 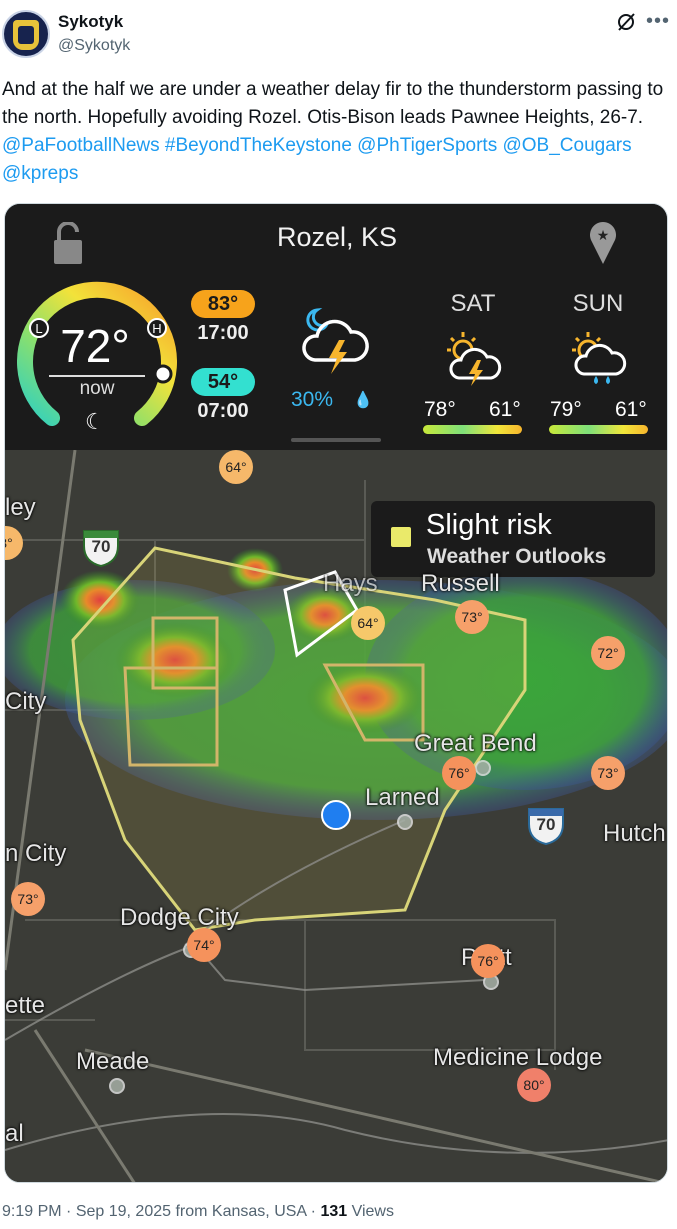 I want to click on mention-link: @kpreps, so click(x=40, y=173).